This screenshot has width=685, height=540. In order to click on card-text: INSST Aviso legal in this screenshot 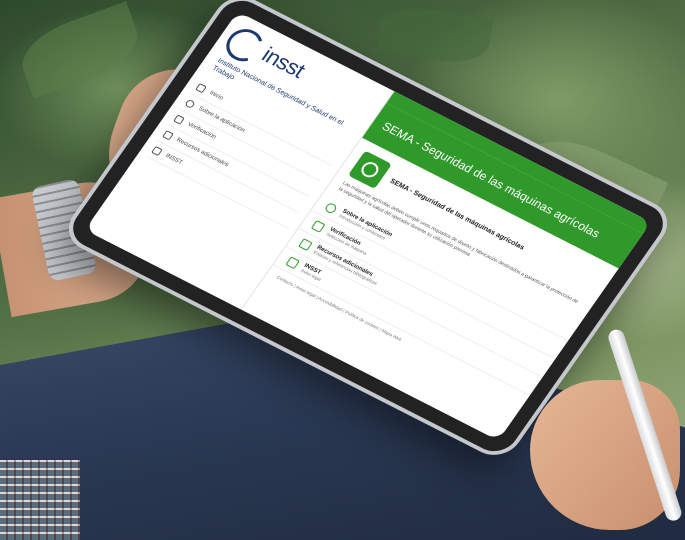, I will do `click(313, 272)`.